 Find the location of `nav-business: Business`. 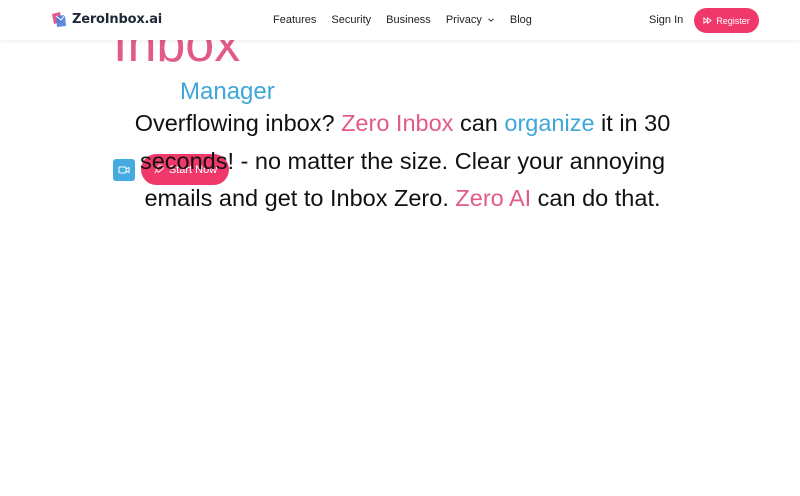

nav-business: Business is located at coordinates (408, 20).